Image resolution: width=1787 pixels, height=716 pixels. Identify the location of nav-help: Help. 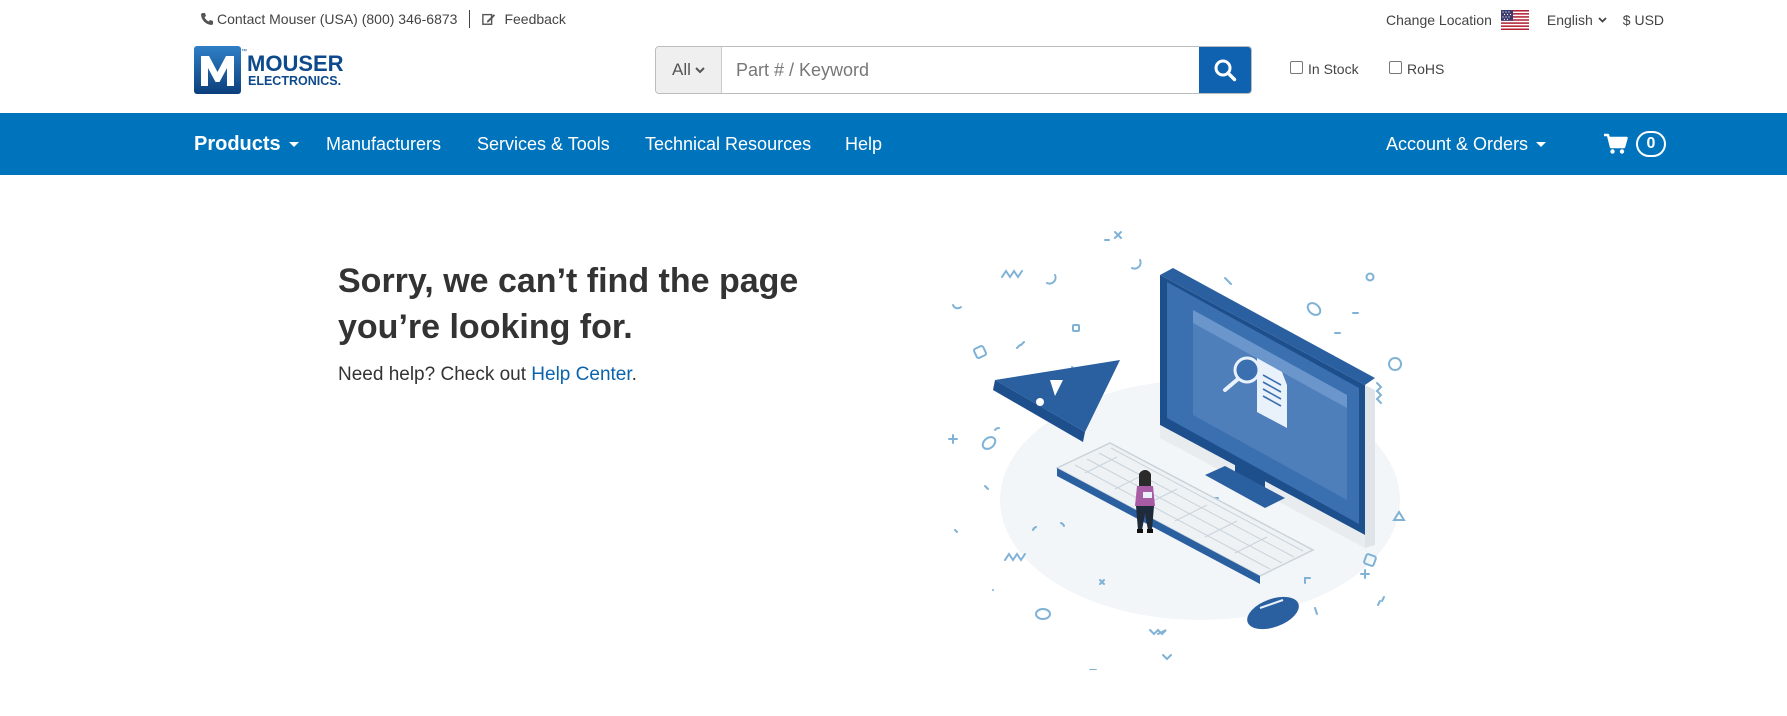
(863, 144).